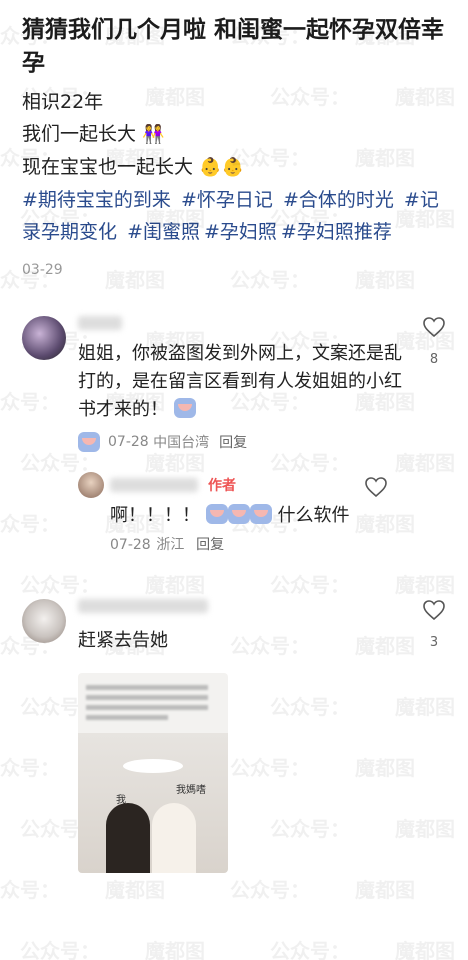  Describe the element at coordinates (163, 232) in the screenshot. I see `hashtag: #闺蜜照` at that location.